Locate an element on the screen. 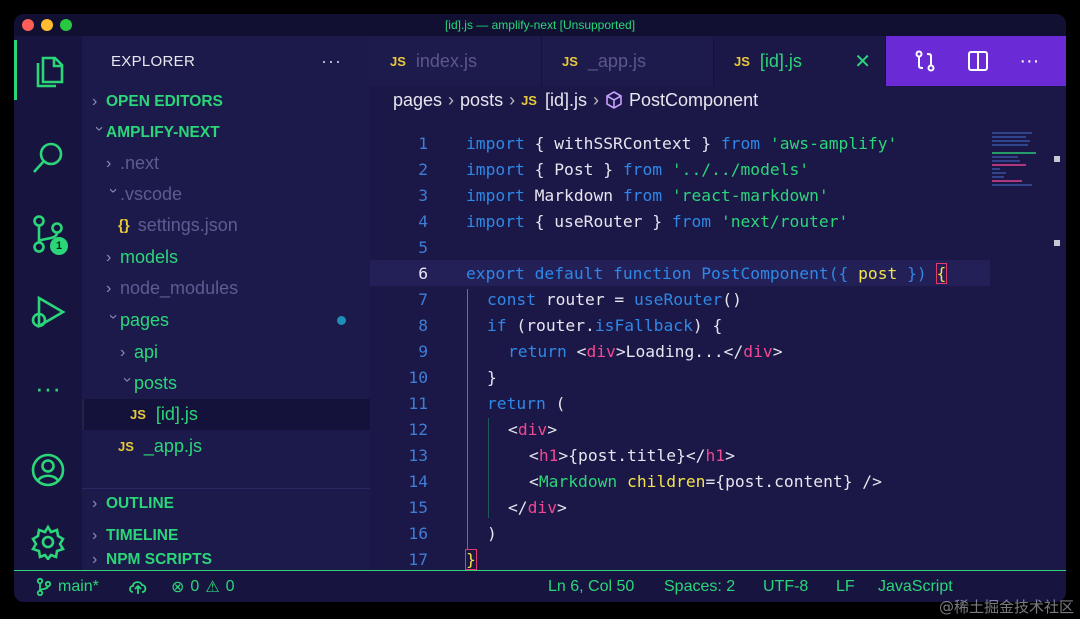  minimize-window-button is located at coordinates (47, 25).